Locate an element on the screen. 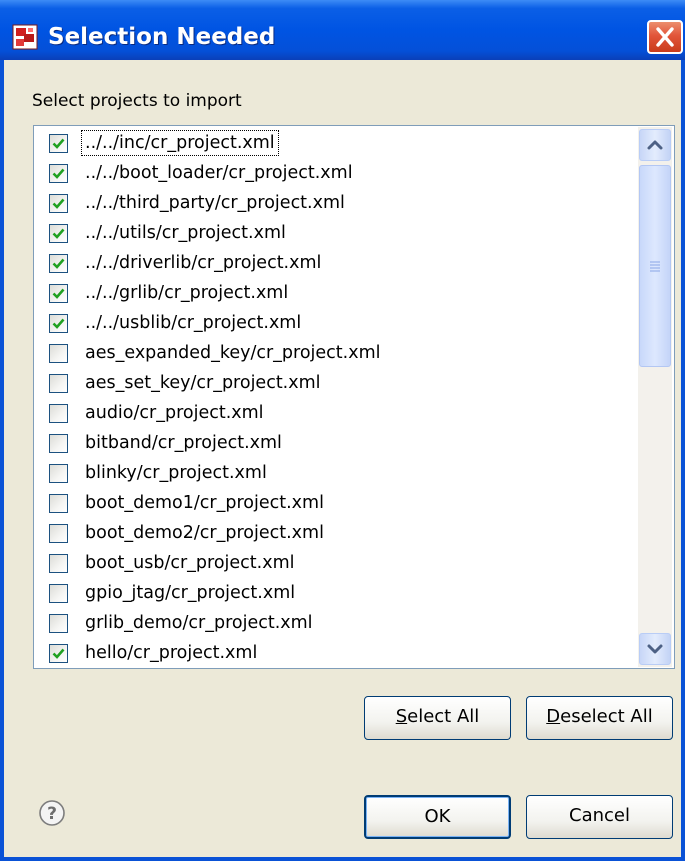 This screenshot has height=861, width=685. list-item: audio/cr_project.xml is located at coordinates (334, 416).